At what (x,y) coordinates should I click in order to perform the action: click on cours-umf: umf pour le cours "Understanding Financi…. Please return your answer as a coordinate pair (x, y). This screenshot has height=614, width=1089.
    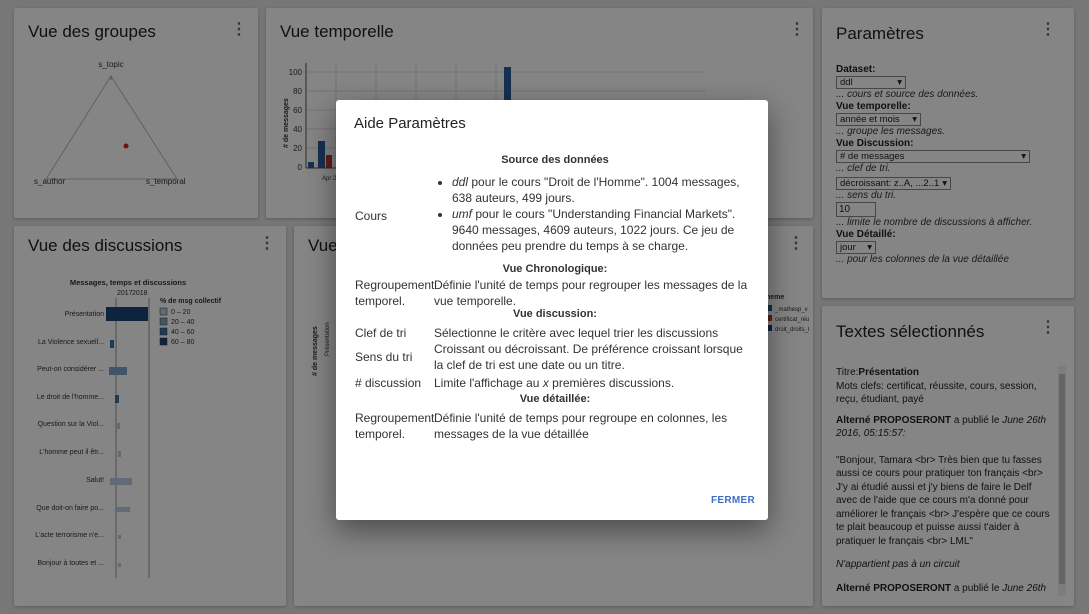
    Looking at the image, I should click on (603, 230).